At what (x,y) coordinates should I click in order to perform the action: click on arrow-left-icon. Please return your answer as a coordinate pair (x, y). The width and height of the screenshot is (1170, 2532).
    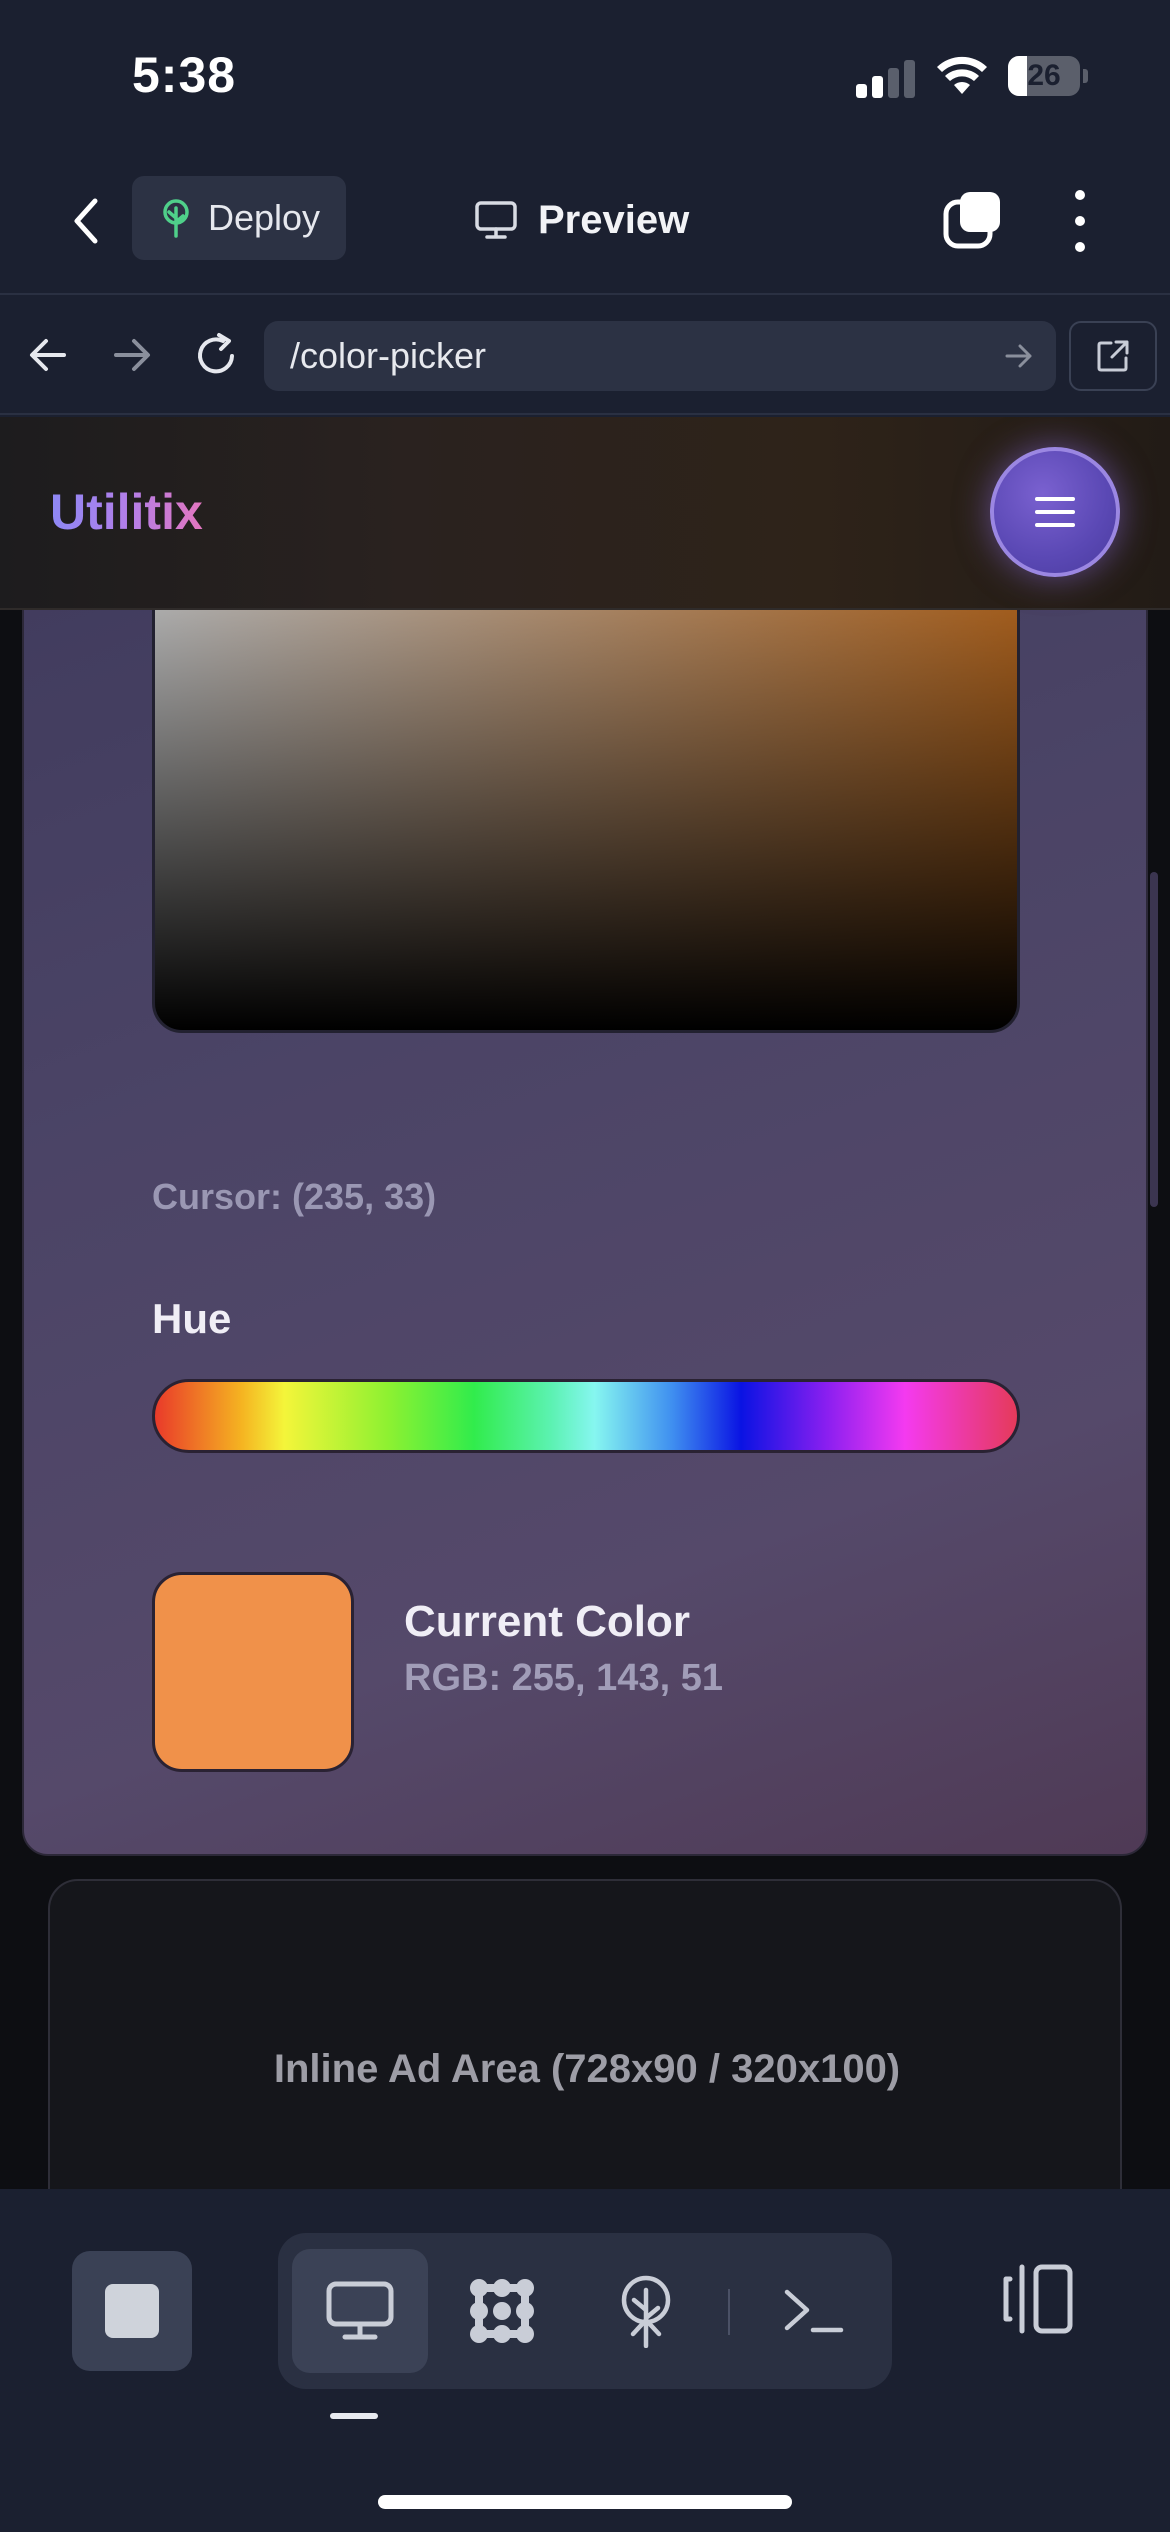
    Looking at the image, I should click on (48, 355).